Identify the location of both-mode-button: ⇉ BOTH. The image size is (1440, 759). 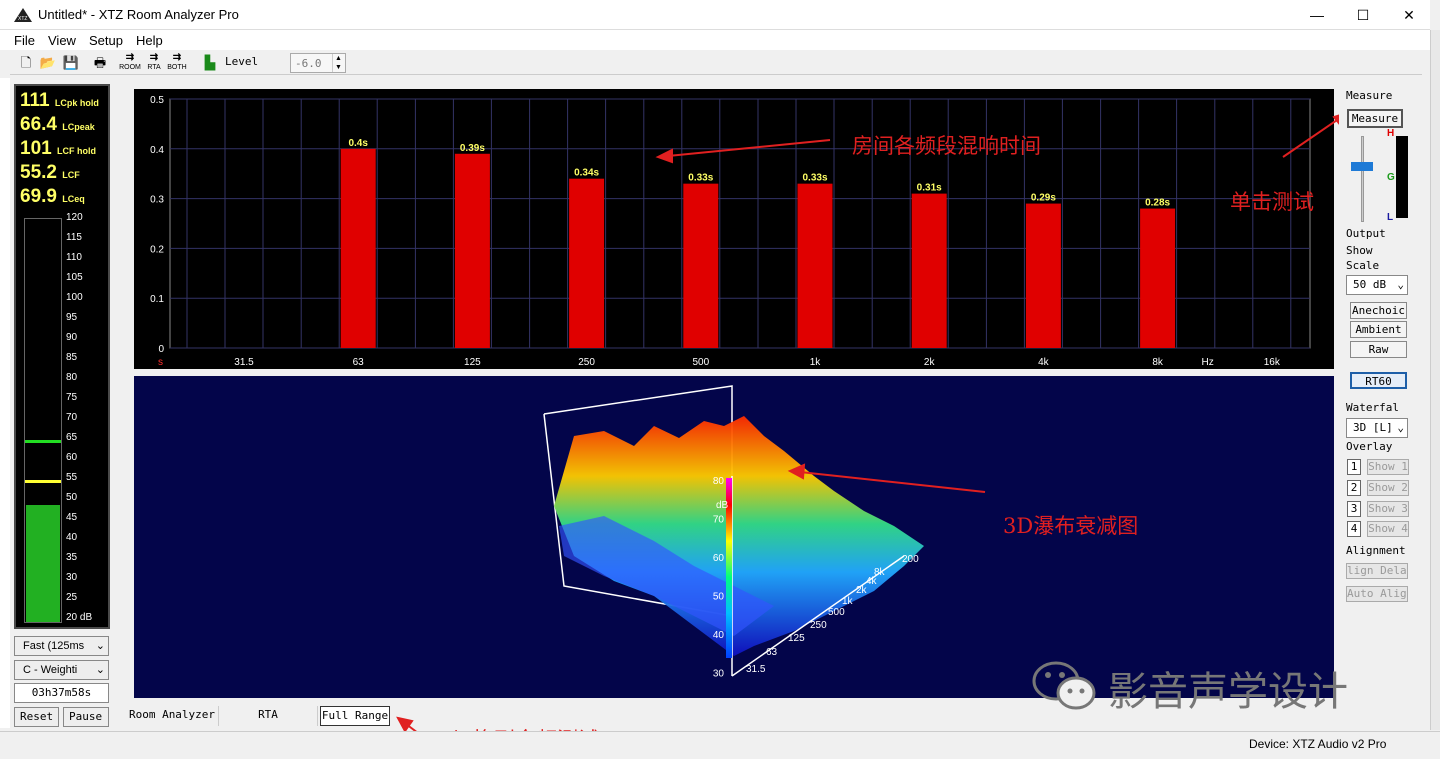
(177, 63).